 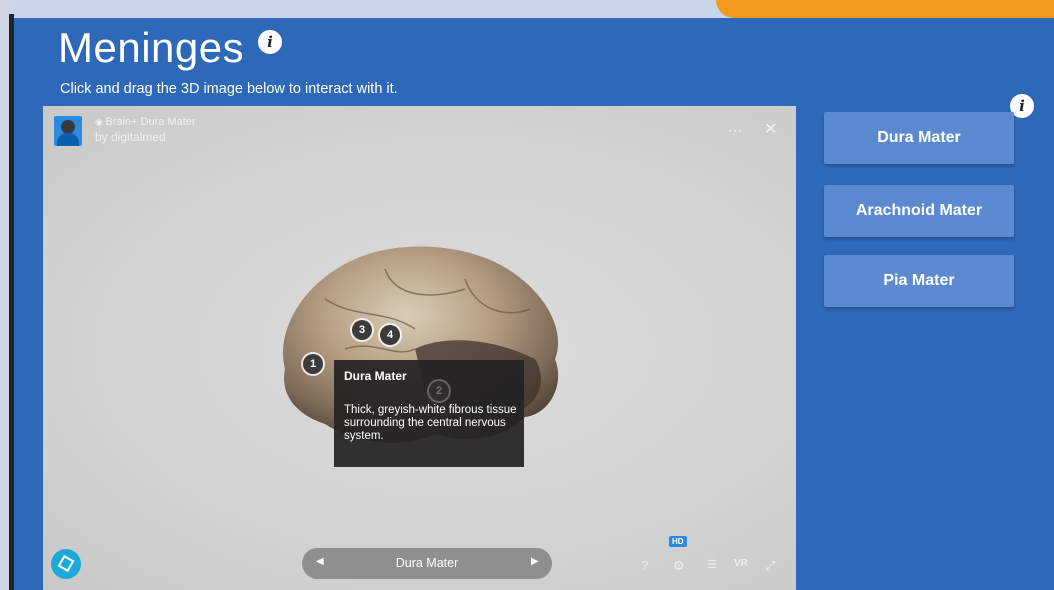 I want to click on dura-mater-button: Dura Mater, so click(x=919, y=138).